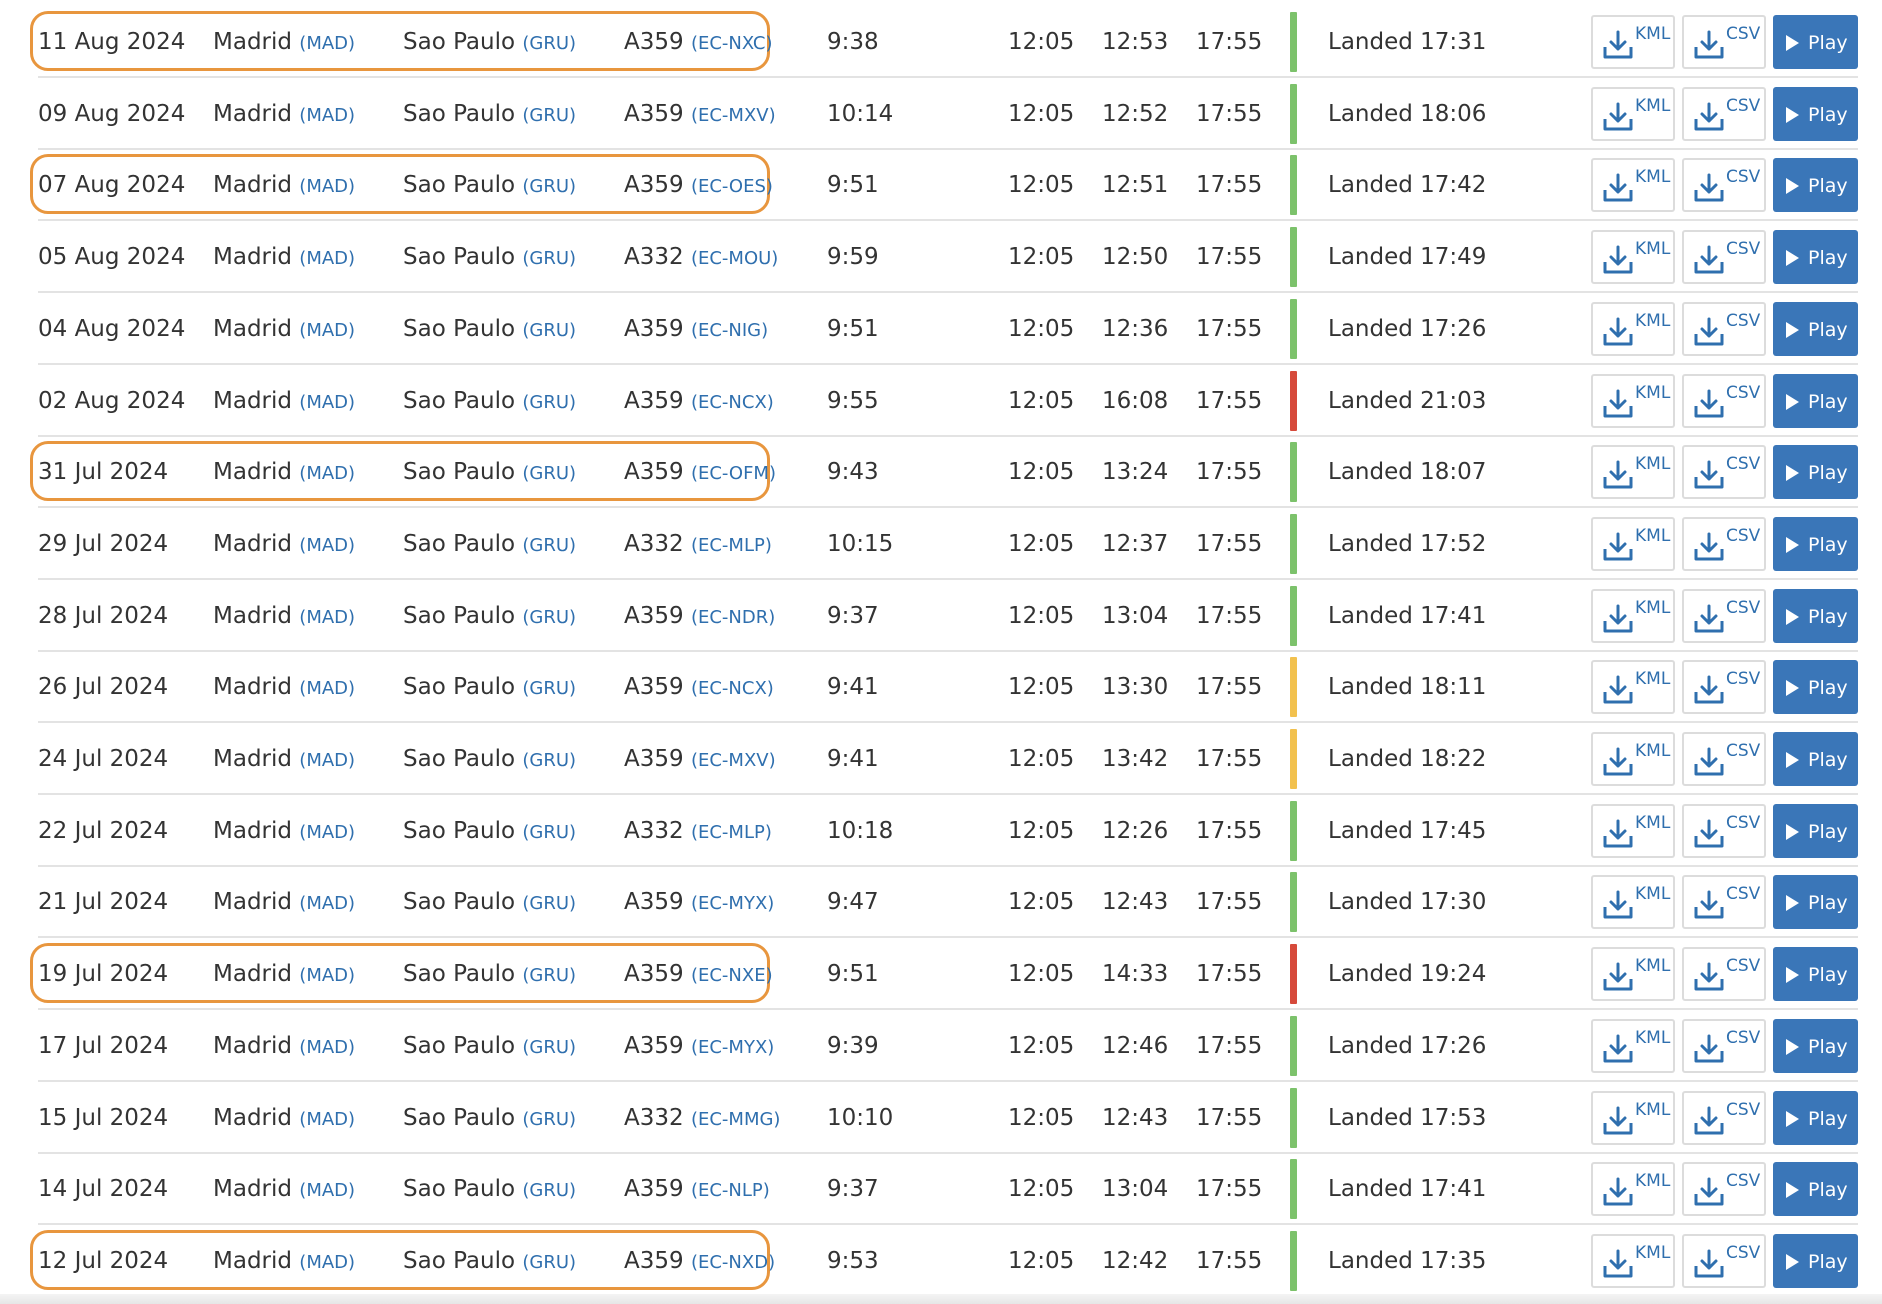 The image size is (1882, 1304). Describe the element at coordinates (732, 43) in the screenshot. I see `aircraft-registration: (EC-NXC)` at that location.